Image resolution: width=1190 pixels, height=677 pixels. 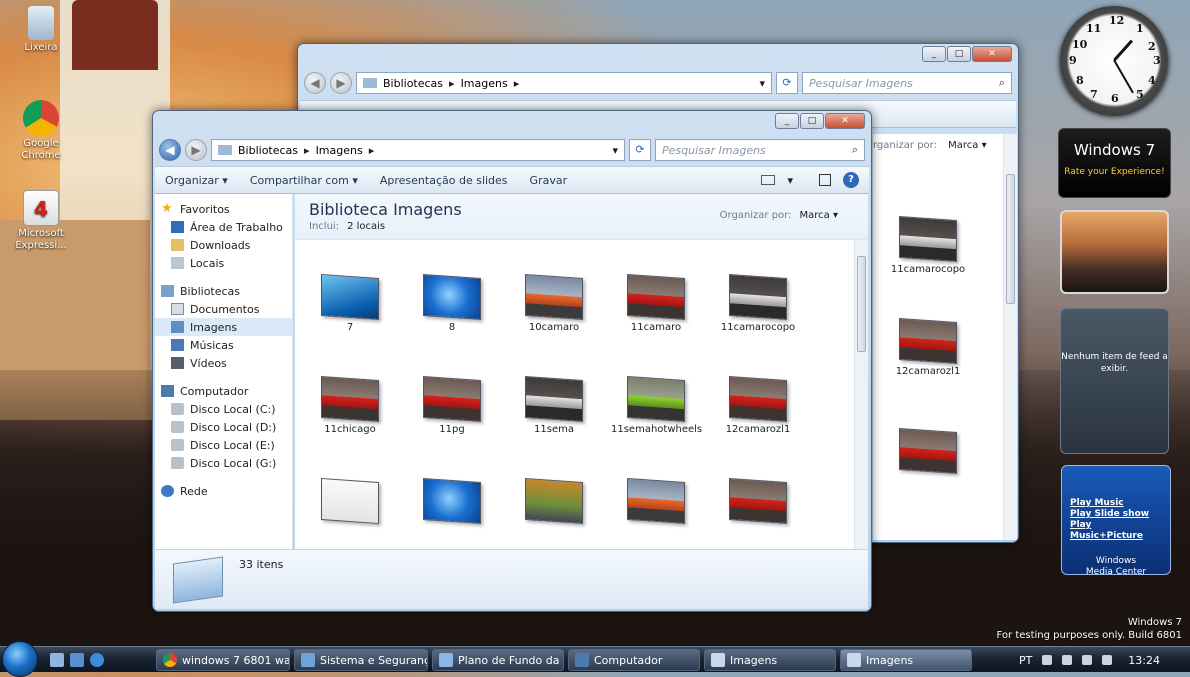 What do you see at coordinates (554, 405) in the screenshot?
I see `file-thumbnail: 11sema` at bounding box center [554, 405].